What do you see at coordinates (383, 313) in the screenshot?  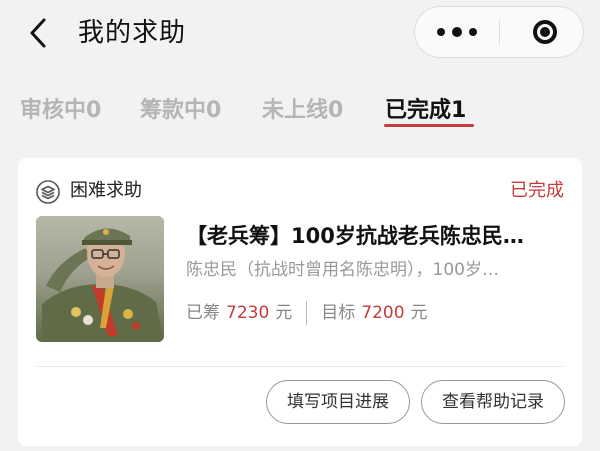 I see `target-amount: 7200` at bounding box center [383, 313].